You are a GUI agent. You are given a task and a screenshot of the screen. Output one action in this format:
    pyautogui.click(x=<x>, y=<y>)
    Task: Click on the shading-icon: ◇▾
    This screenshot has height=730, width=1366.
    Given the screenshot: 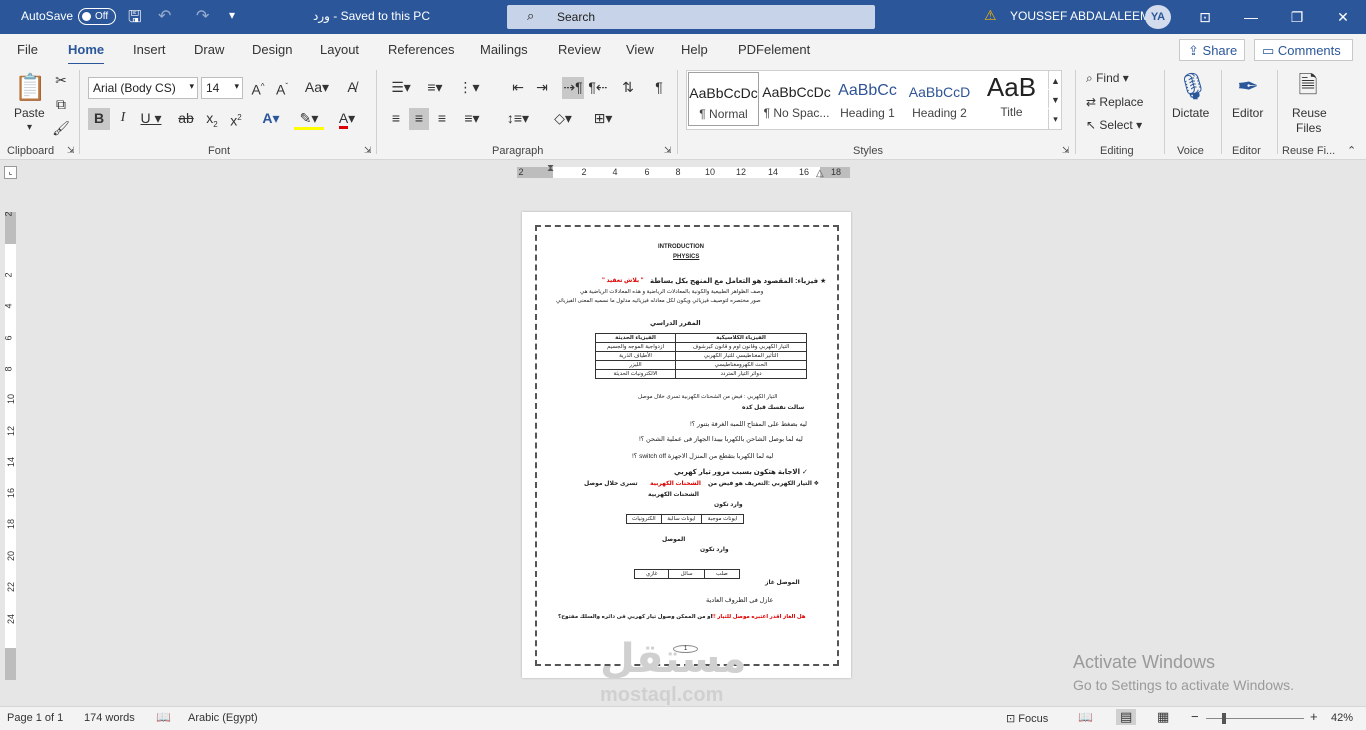 What is the action you would take?
    pyautogui.click(x=563, y=119)
    